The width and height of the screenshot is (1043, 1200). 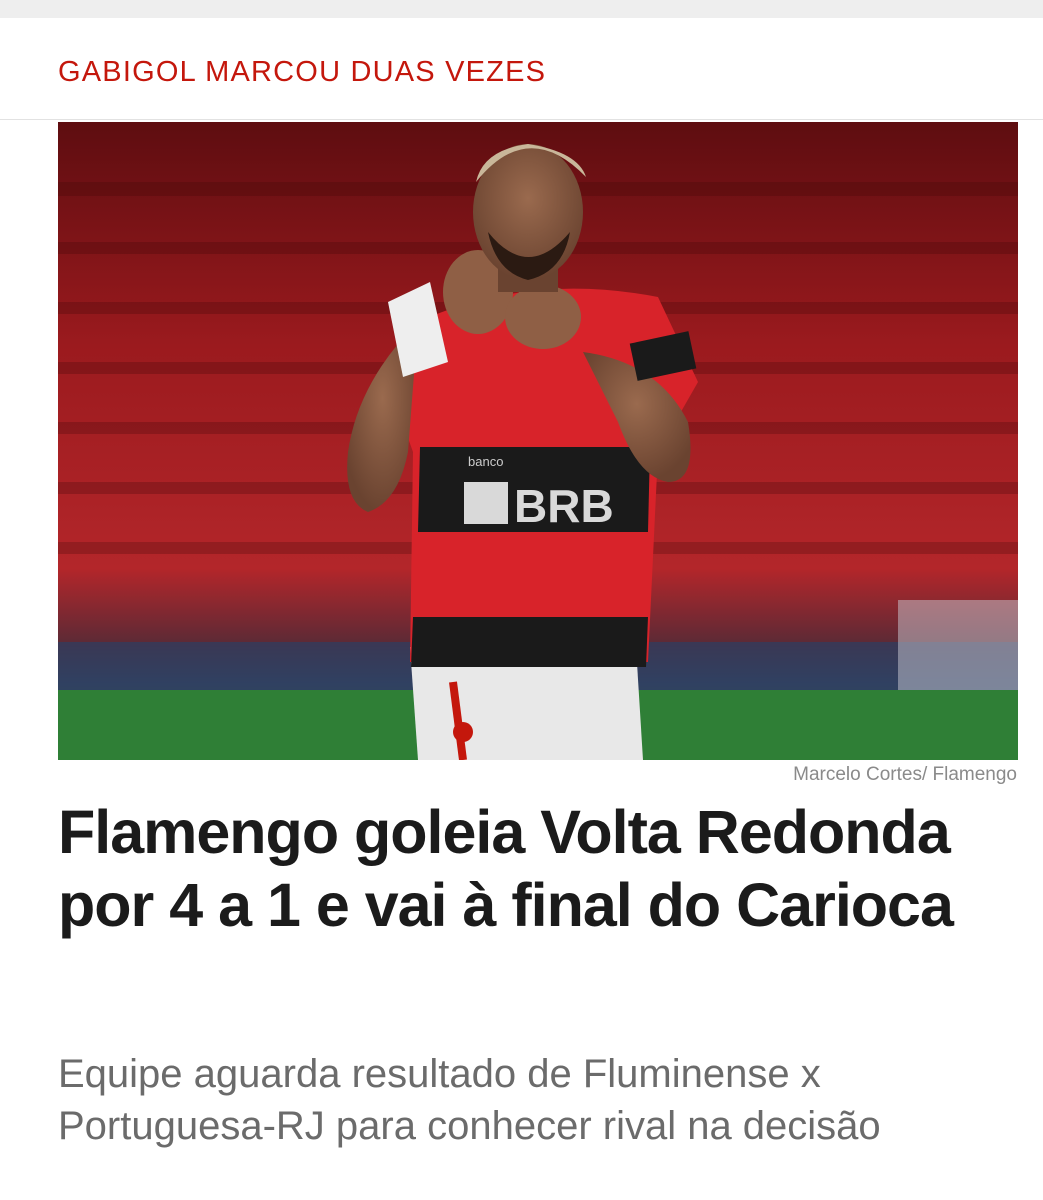 What do you see at coordinates (302, 72) in the screenshot?
I see `article-kicker: GABIGOL MARCOU DUAS VEZES` at bounding box center [302, 72].